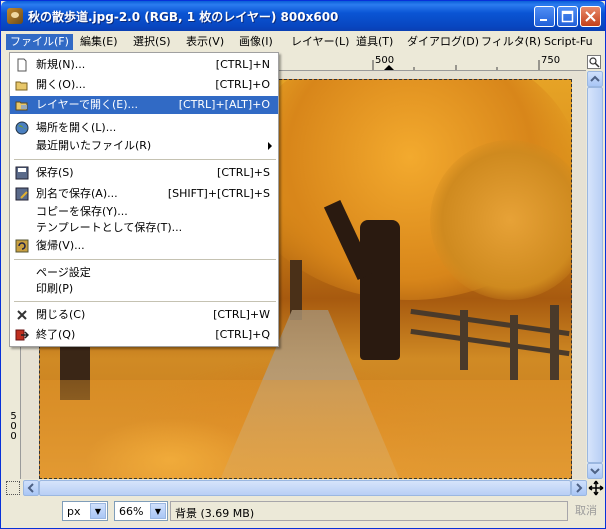  Describe the element at coordinates (22, 246) in the screenshot. I see `revert-icon` at that location.